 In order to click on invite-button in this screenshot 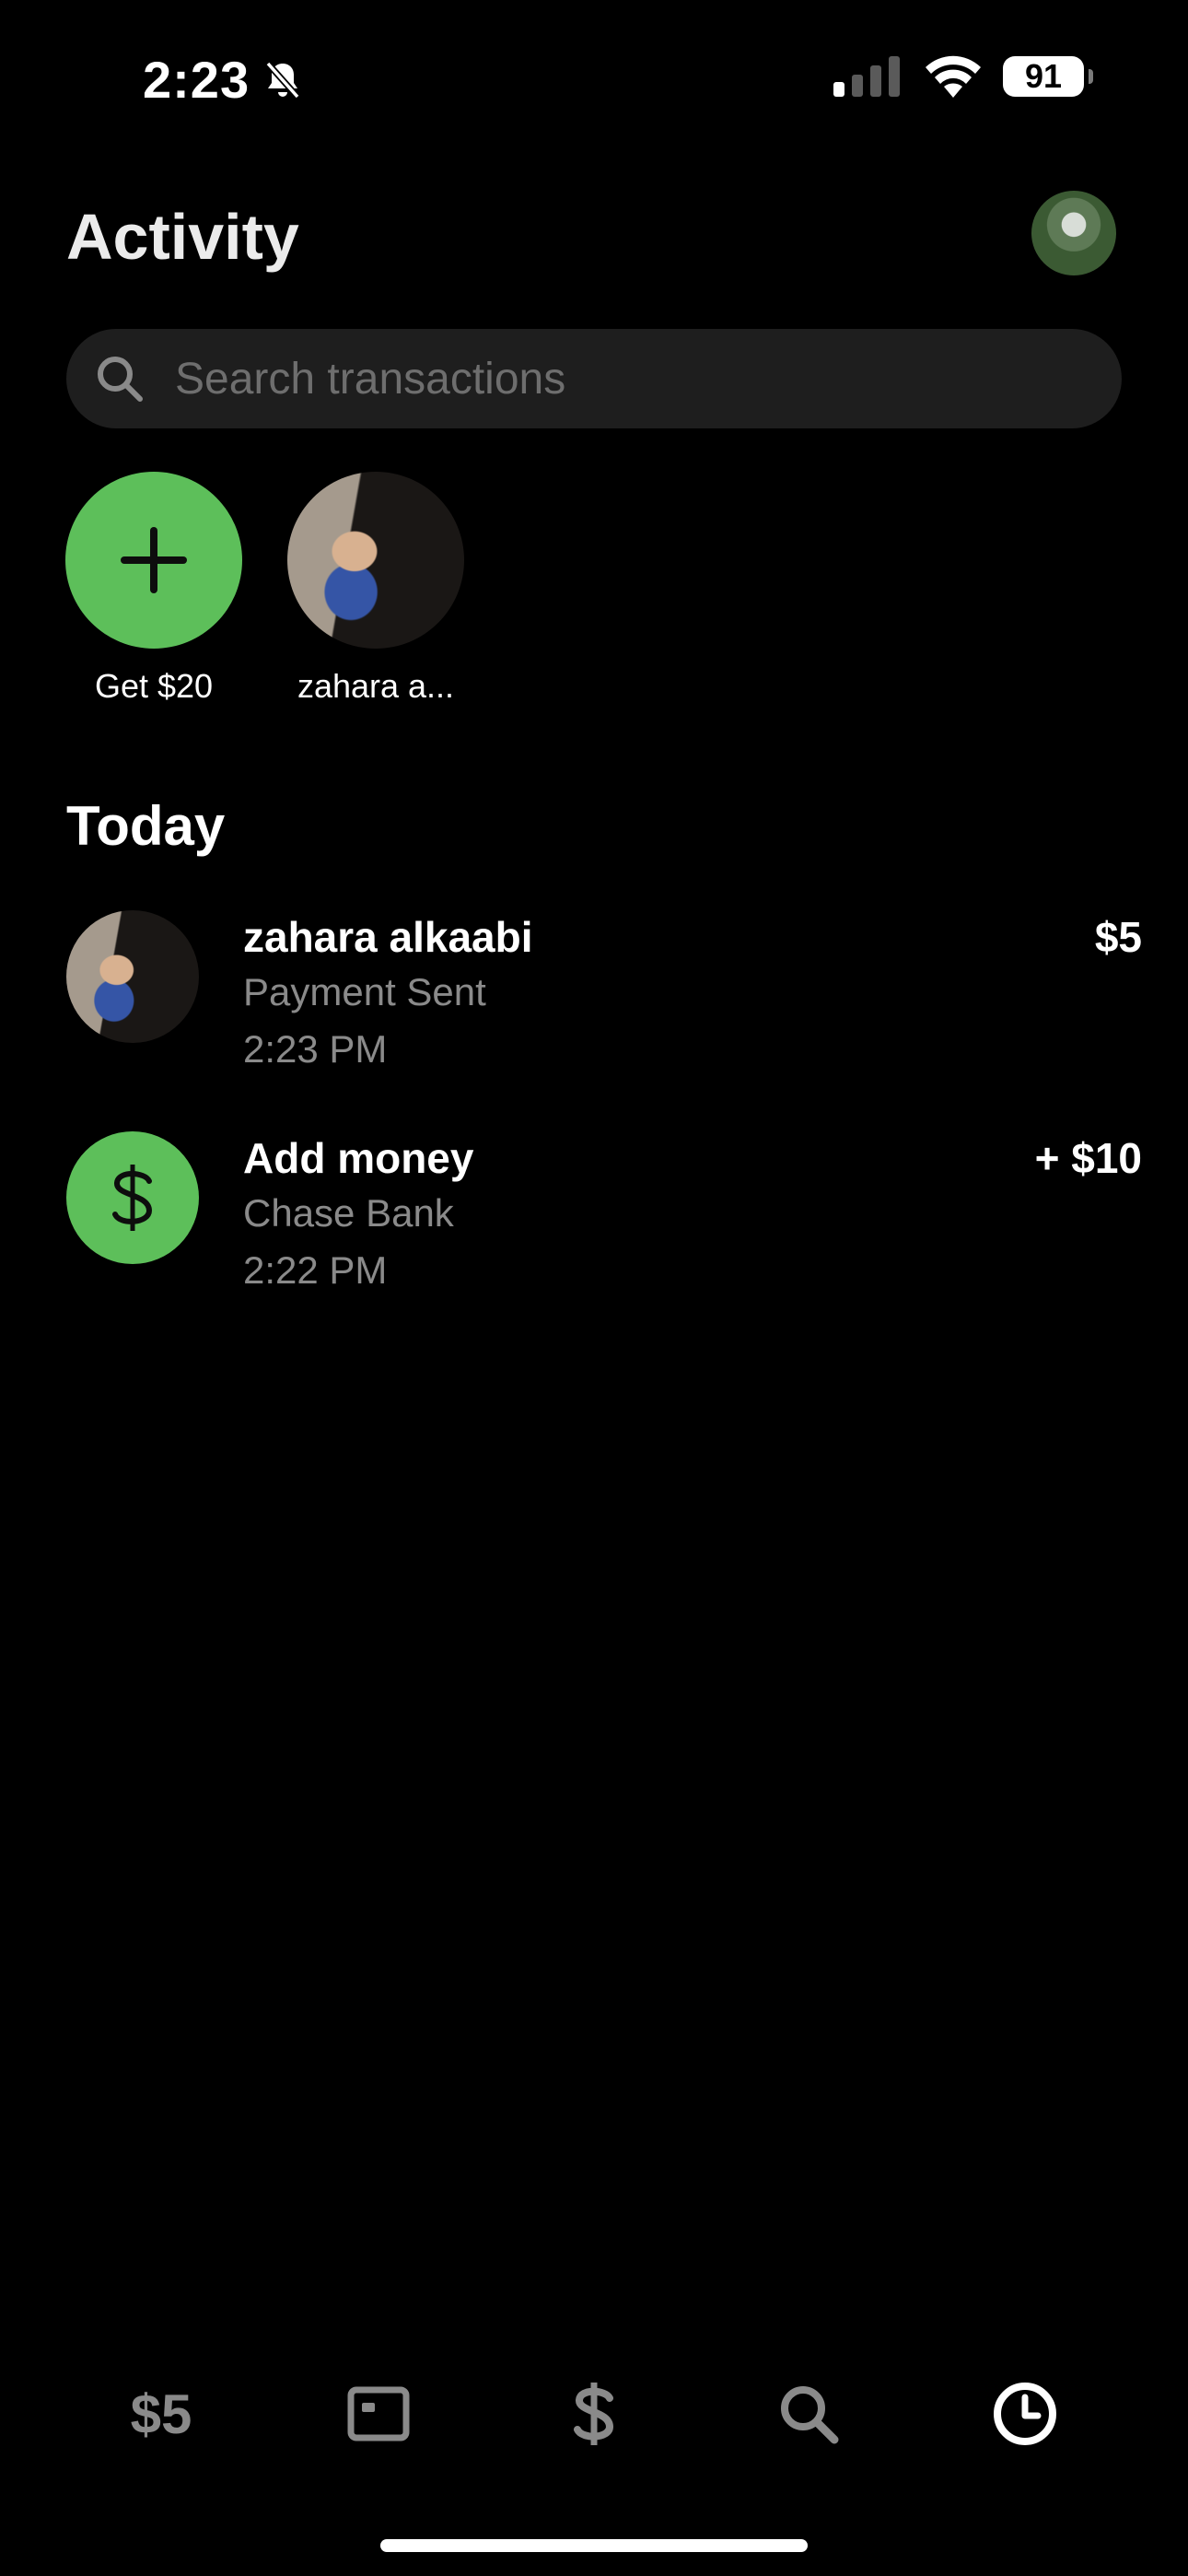, I will do `click(153, 560)`.